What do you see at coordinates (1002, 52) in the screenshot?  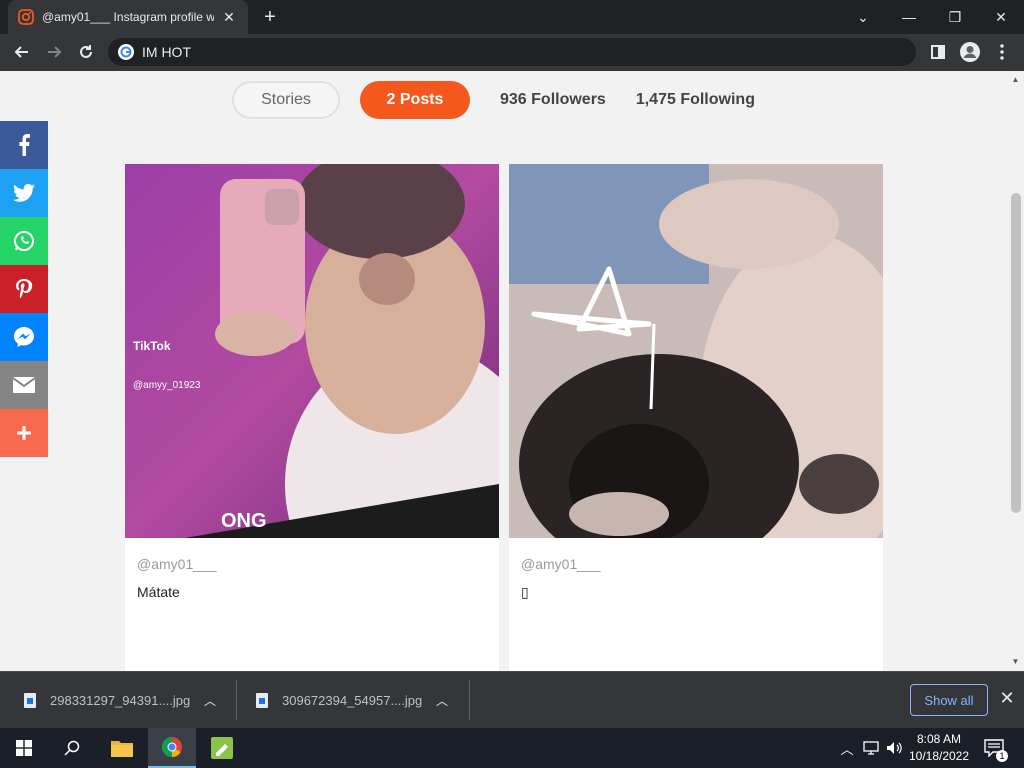 I see `menu-kebab-icon` at bounding box center [1002, 52].